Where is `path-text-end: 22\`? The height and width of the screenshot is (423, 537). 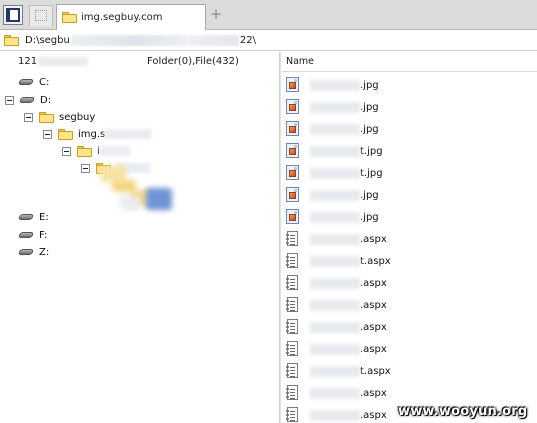
path-text-end: 22\ is located at coordinates (247, 40).